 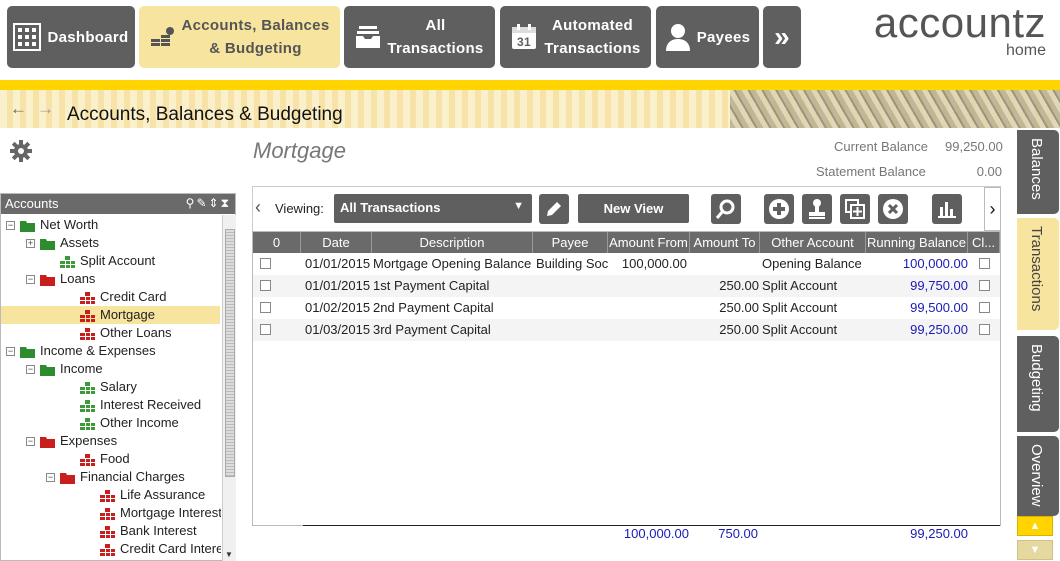 I want to click on edit-view-button, so click(x=554, y=209).